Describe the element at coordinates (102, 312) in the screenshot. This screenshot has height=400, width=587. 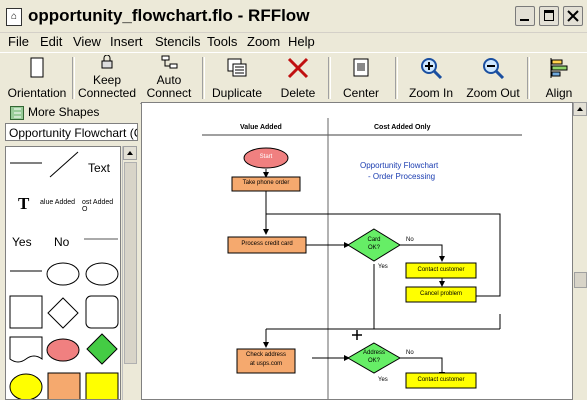
I see `rounded-square-shape` at that location.